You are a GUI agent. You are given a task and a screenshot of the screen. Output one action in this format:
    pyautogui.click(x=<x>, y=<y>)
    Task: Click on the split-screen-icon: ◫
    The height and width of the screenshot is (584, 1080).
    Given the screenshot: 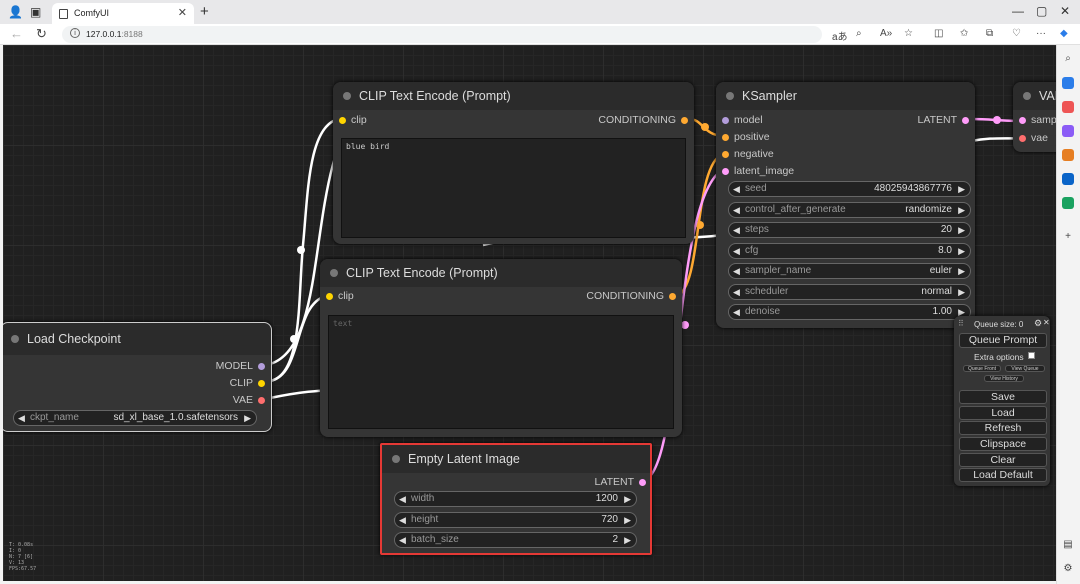 What is the action you would take?
    pyautogui.click(x=938, y=33)
    